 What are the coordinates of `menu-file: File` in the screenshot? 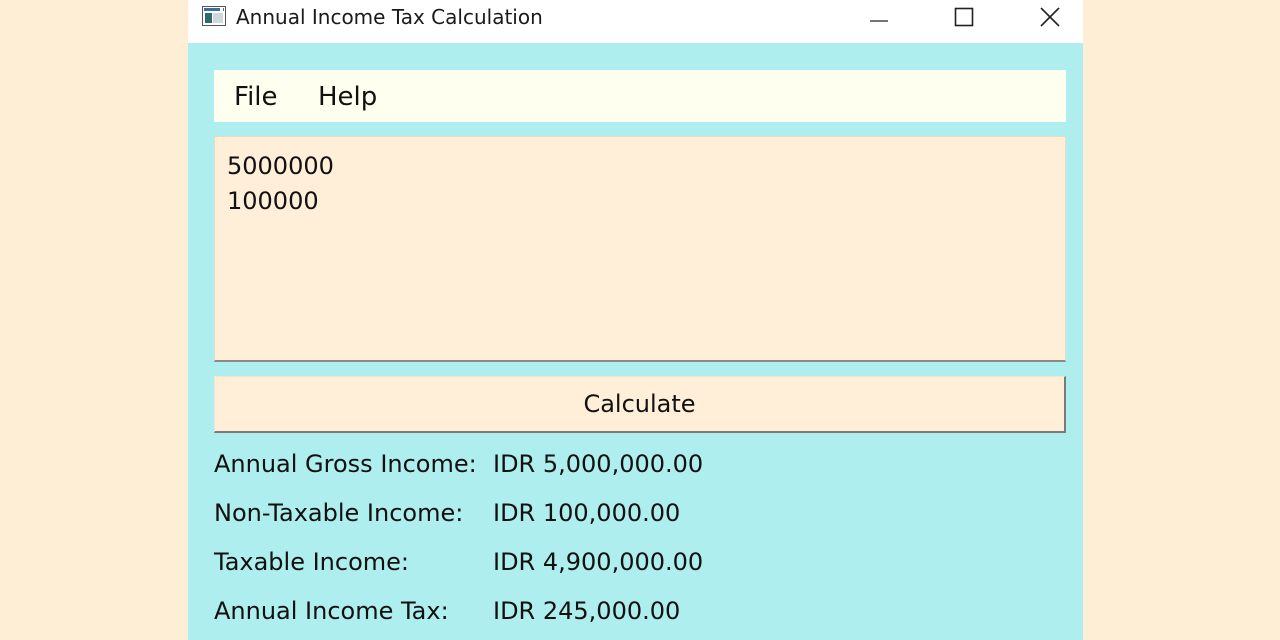 It's located at (256, 97).